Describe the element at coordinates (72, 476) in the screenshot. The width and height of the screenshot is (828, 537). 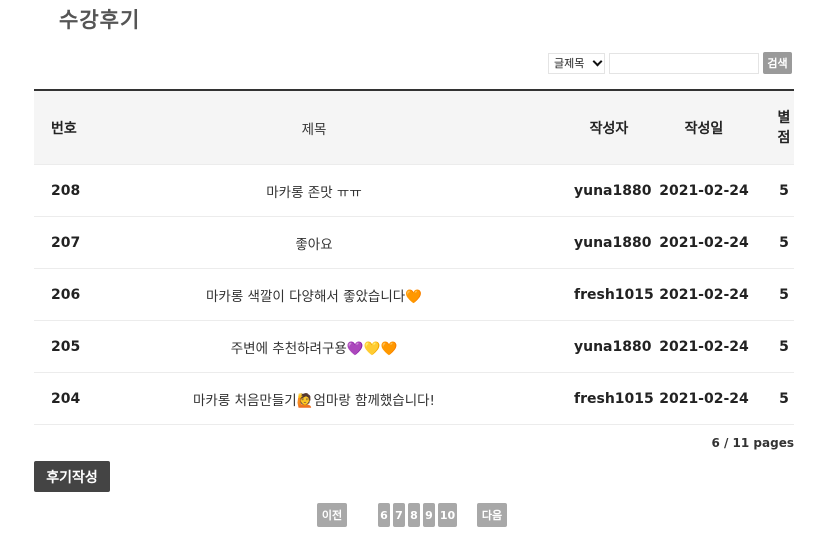
I see `write-review-button: 후기작성` at that location.